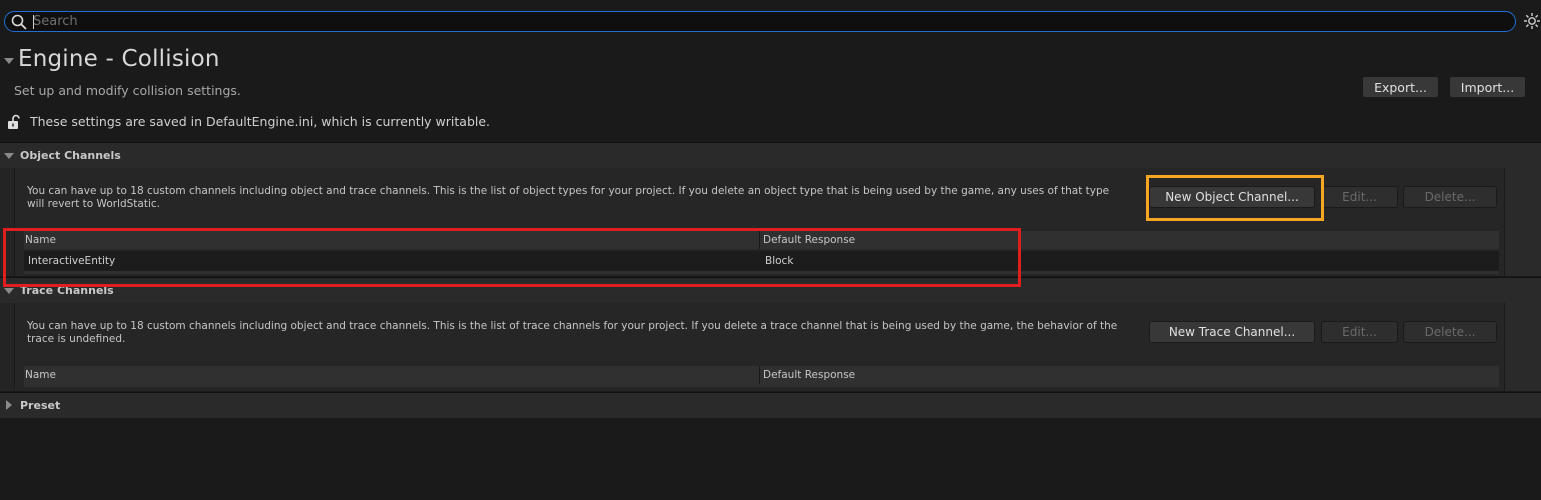 This screenshot has height=500, width=1541. I want to click on page-title: Engine - Collision, so click(119, 59).